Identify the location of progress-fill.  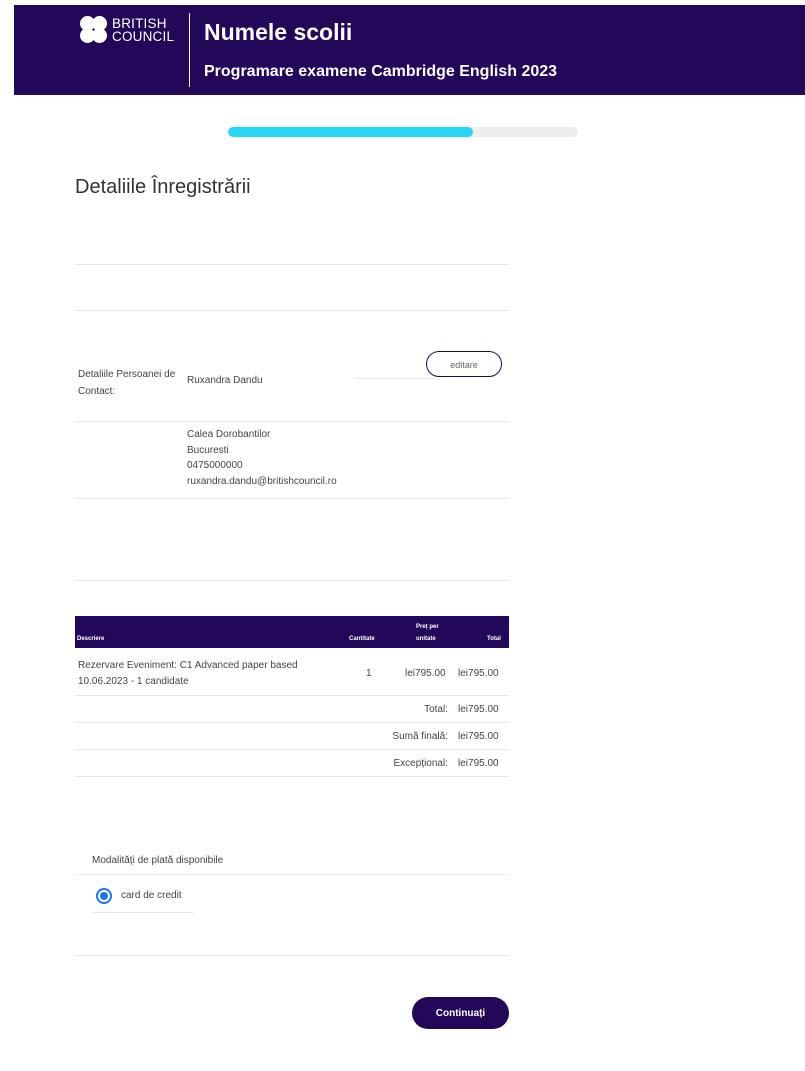
(350, 132).